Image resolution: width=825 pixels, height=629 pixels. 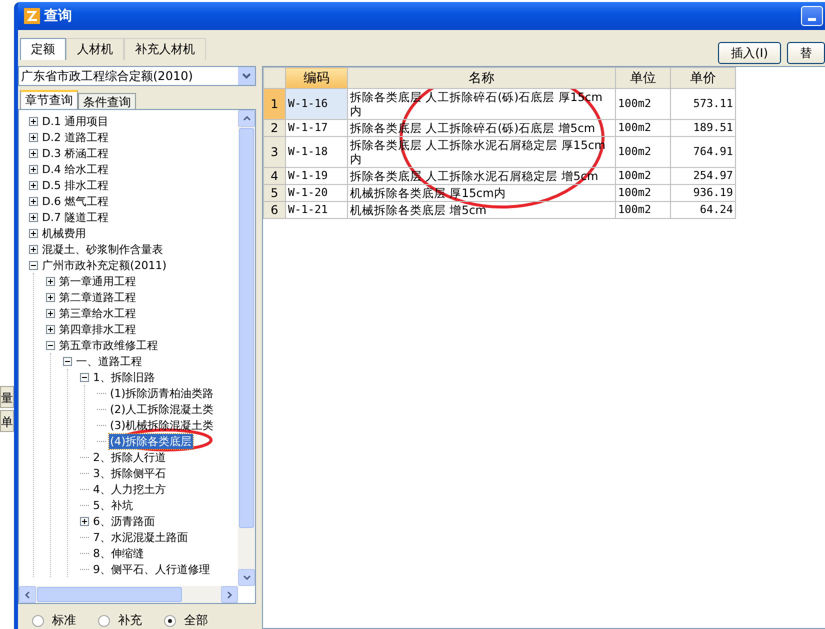 What do you see at coordinates (482, 78) in the screenshot?
I see `column-header: 名称` at bounding box center [482, 78].